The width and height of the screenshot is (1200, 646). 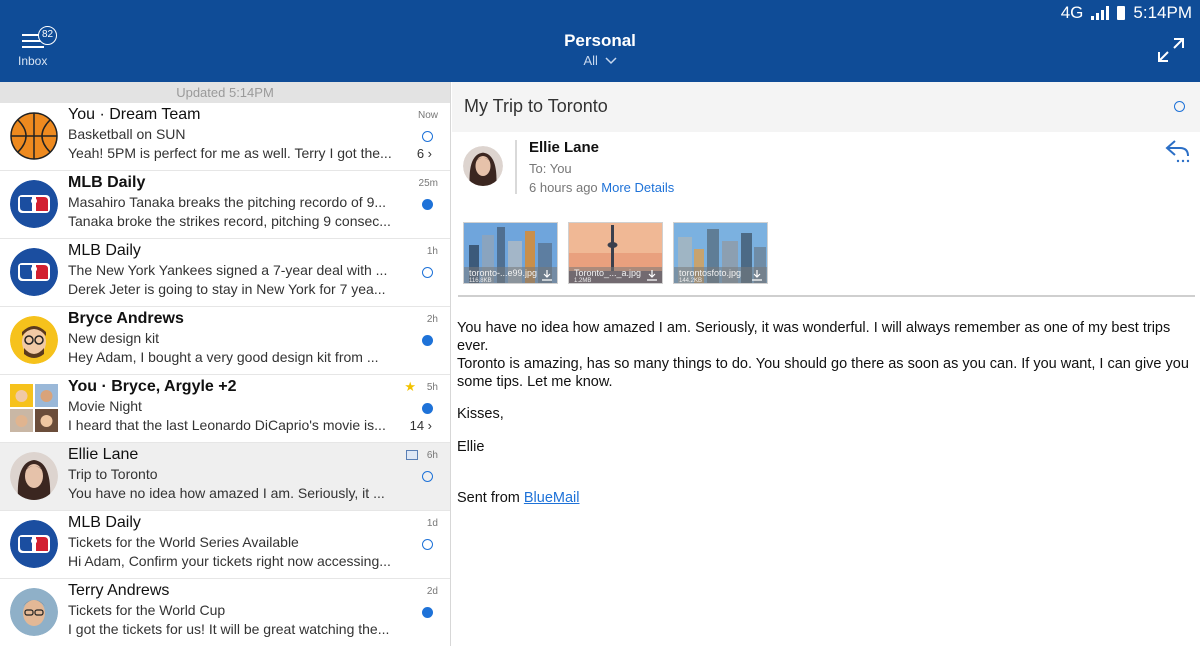 I want to click on attachment-name: toronto-...e99.jpg, so click(x=503, y=273).